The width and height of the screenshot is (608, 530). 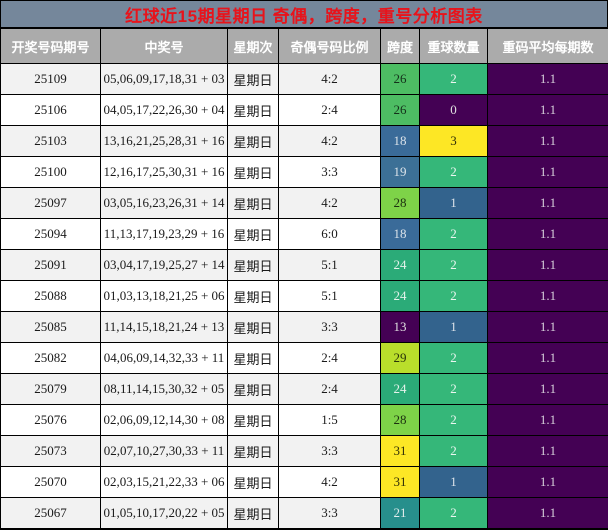 What do you see at coordinates (50, 203) in the screenshot?
I see `period-cell: 25097` at bounding box center [50, 203].